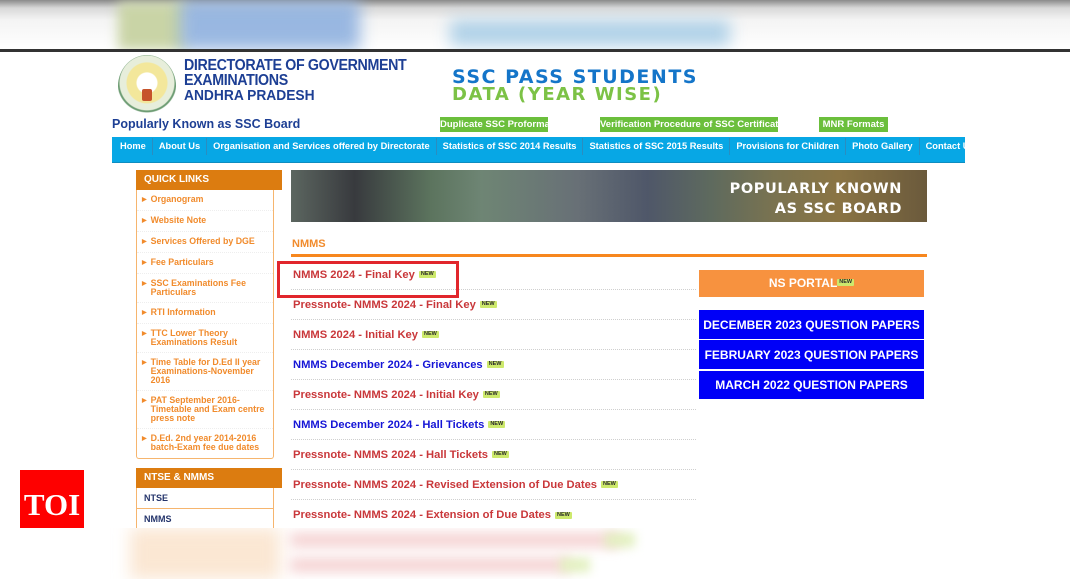  I want to click on quick-link-fee-particulars: ▶ Fee Particulars, so click(205, 263).